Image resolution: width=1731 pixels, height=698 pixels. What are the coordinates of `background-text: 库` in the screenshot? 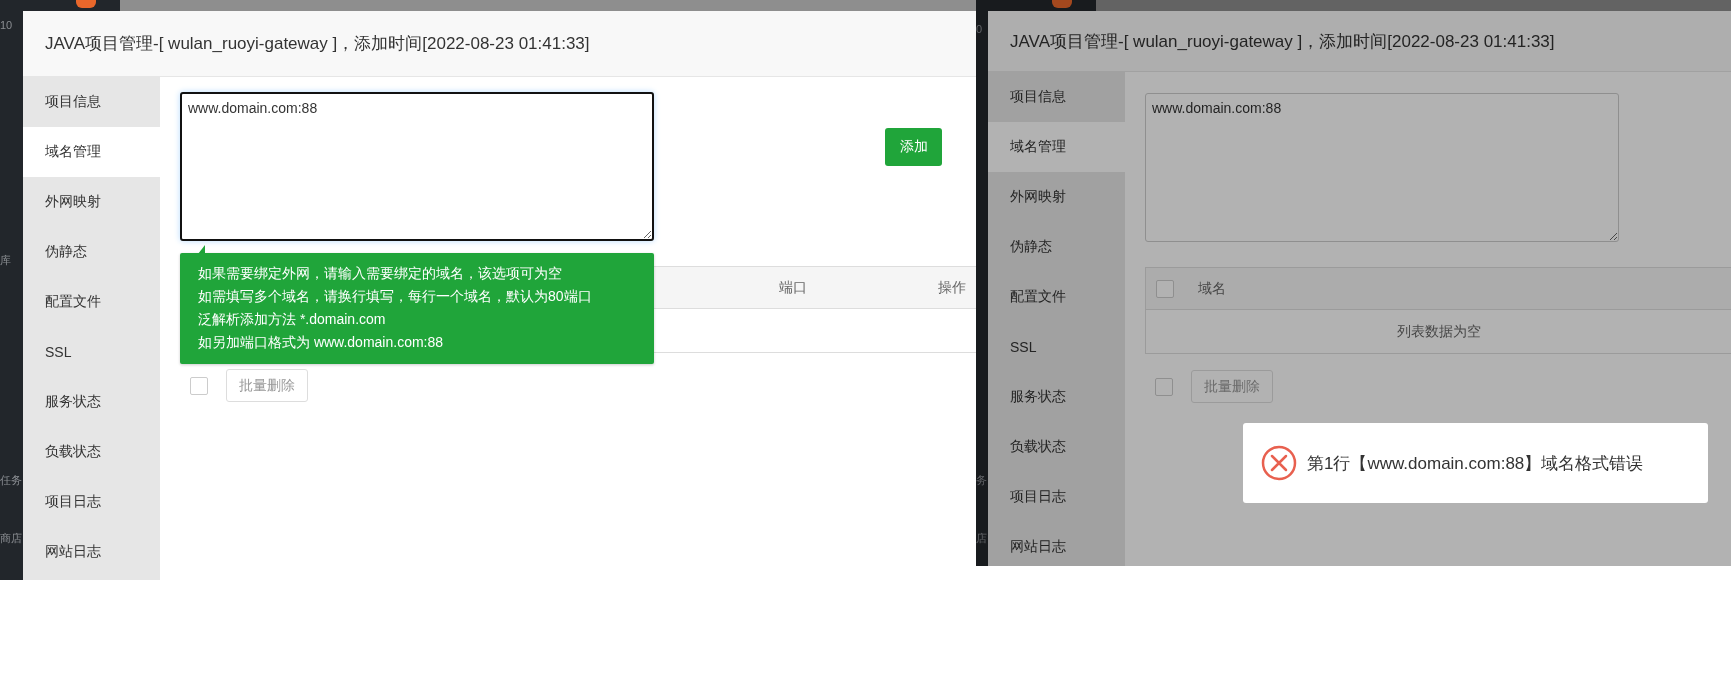 It's located at (5, 260).